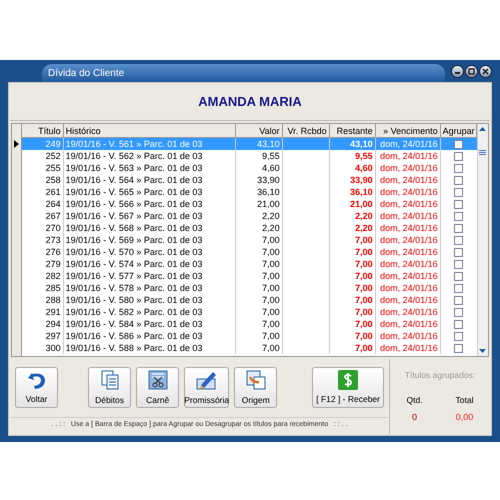 This screenshot has height=500, width=500. I want to click on maximize-button, so click(471, 71).